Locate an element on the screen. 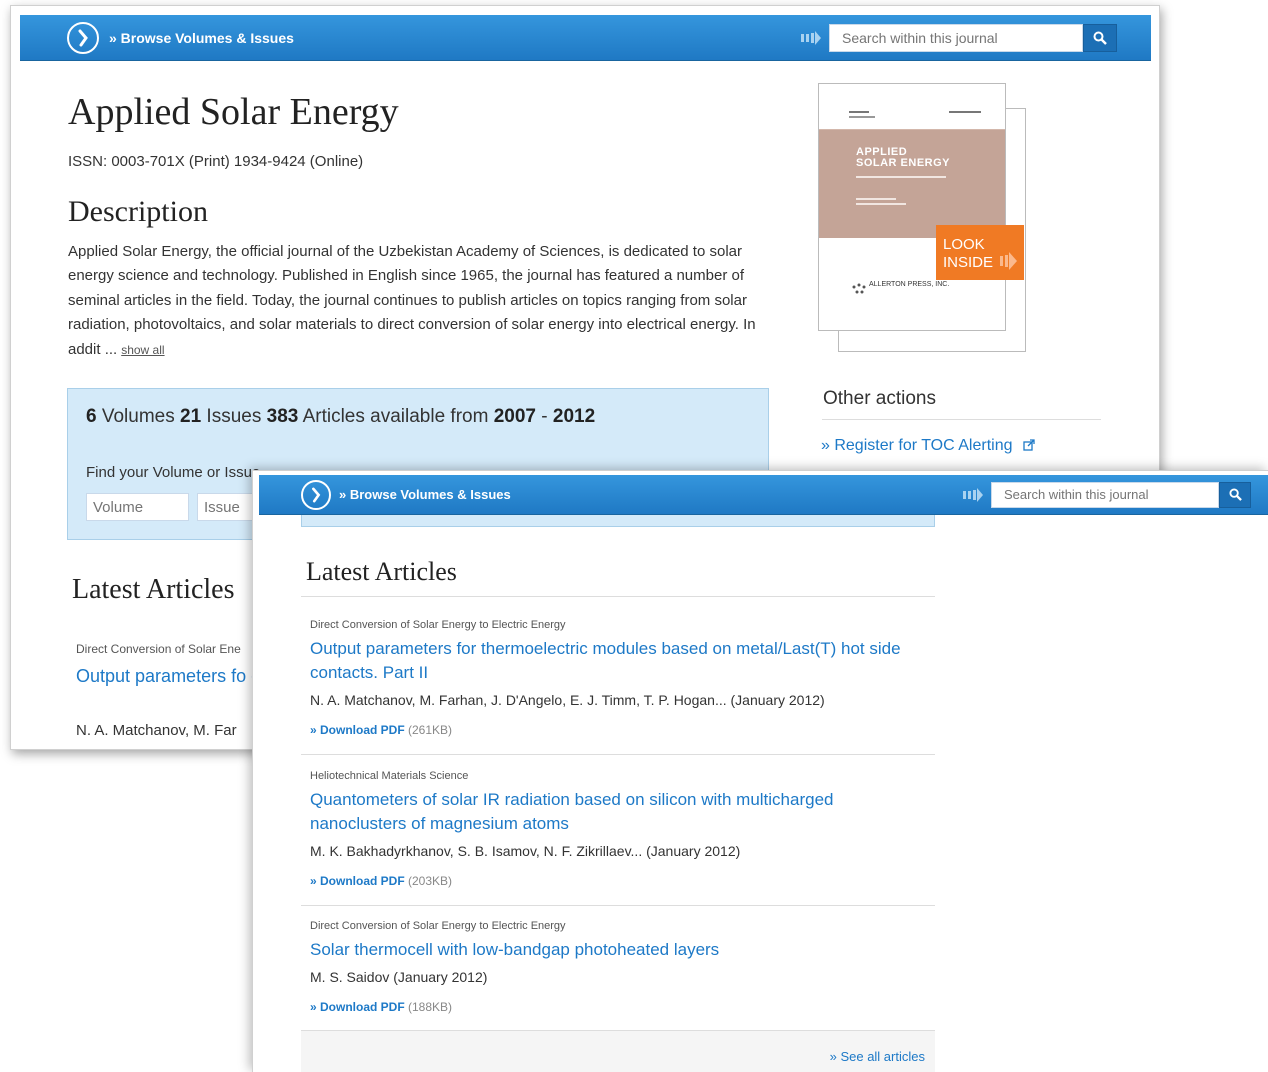  article-category: Heliotechnical Materials Science is located at coordinates (389, 776).